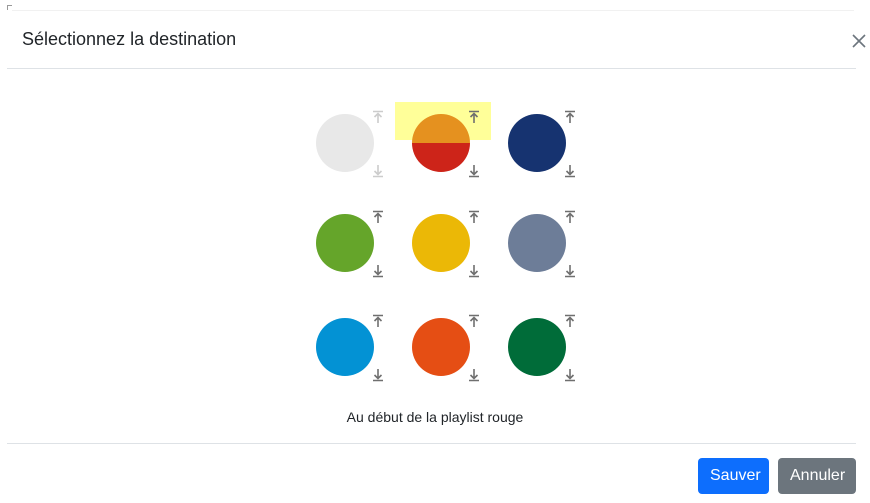  Describe the element at coordinates (733, 476) in the screenshot. I see `save-button: Sauver` at that location.